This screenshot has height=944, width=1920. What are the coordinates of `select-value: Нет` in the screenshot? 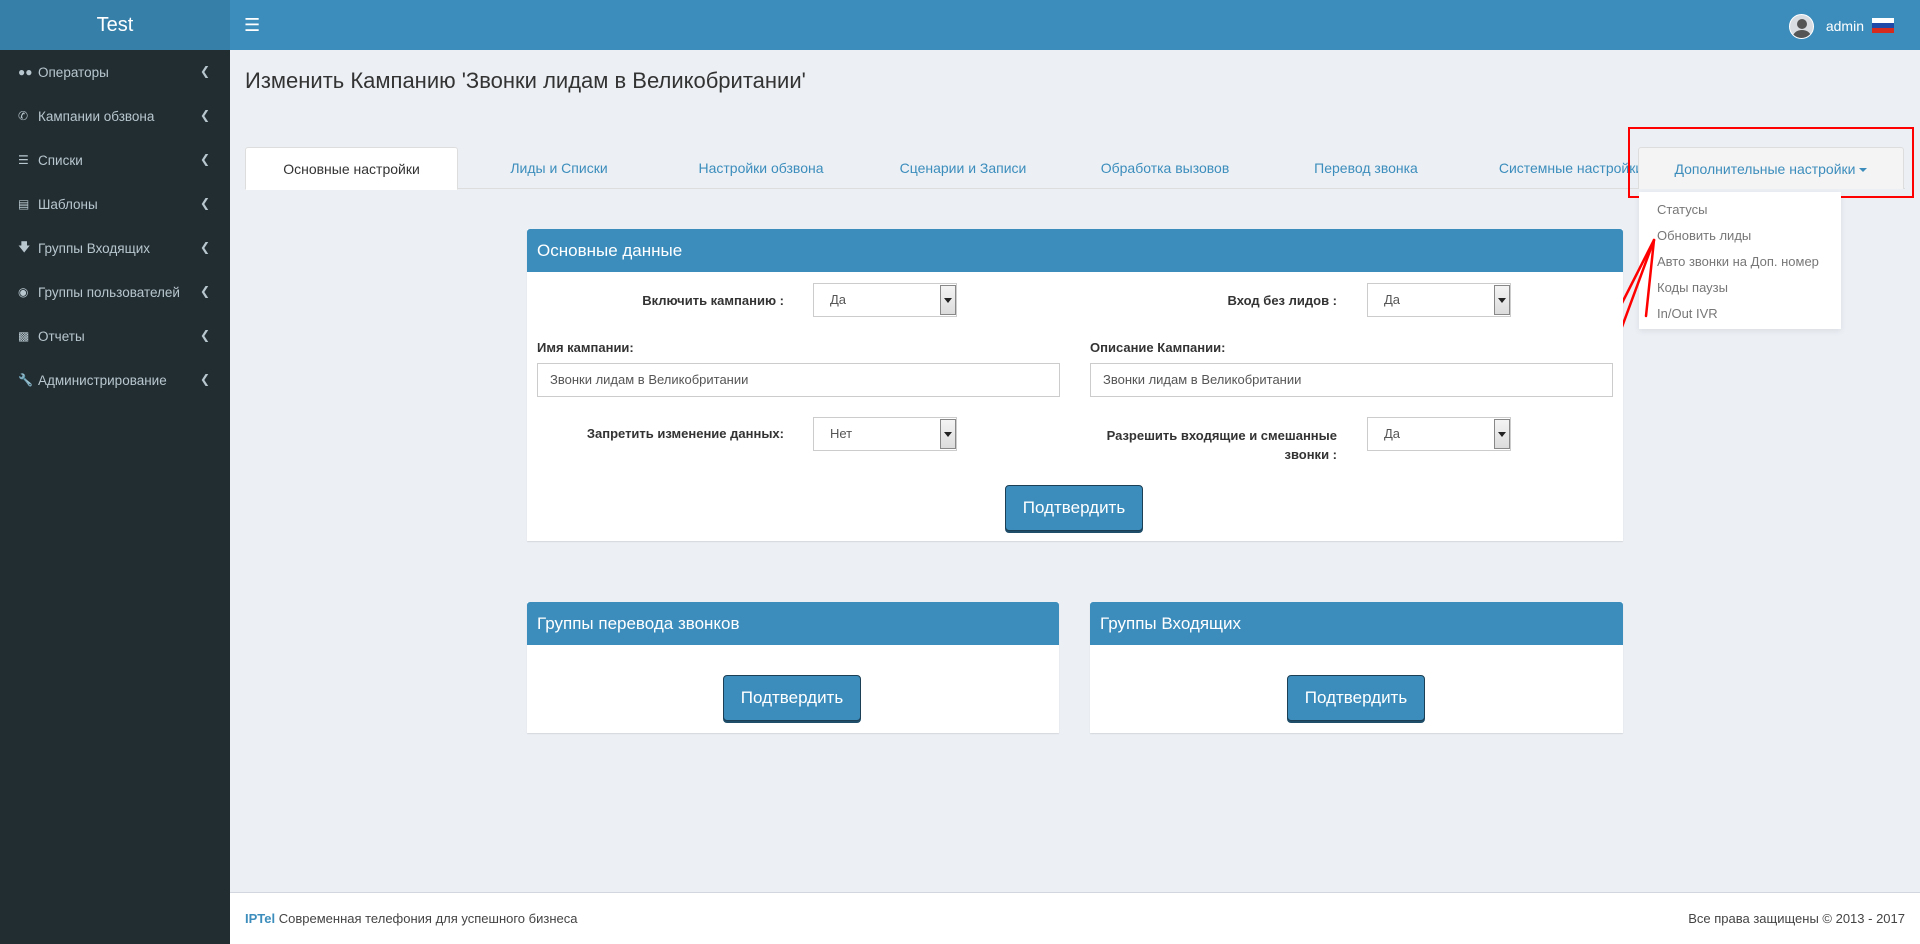 It's located at (841, 433).